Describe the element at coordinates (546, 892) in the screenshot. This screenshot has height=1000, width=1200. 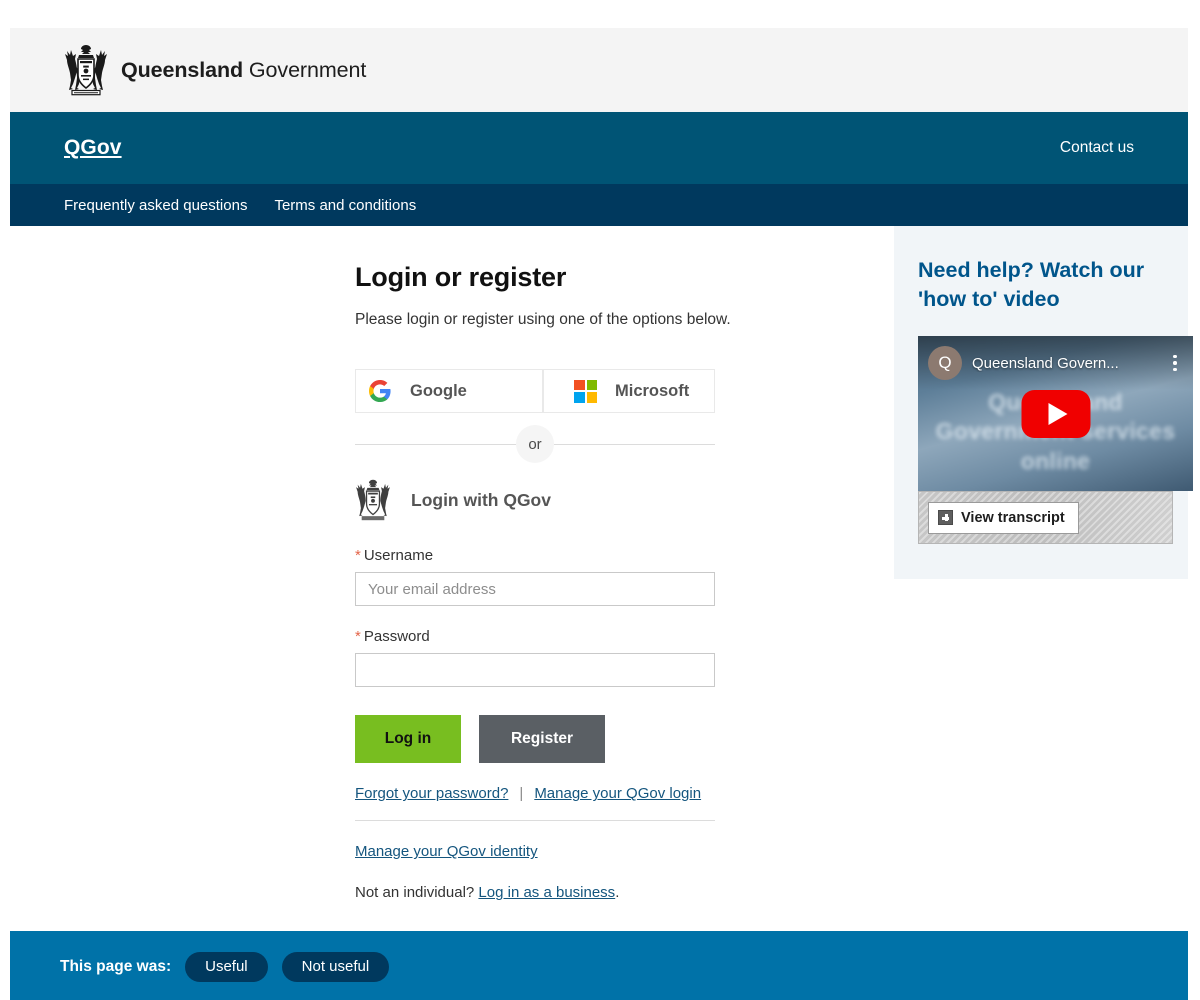
I see `business-login-link: Log in as a business` at that location.